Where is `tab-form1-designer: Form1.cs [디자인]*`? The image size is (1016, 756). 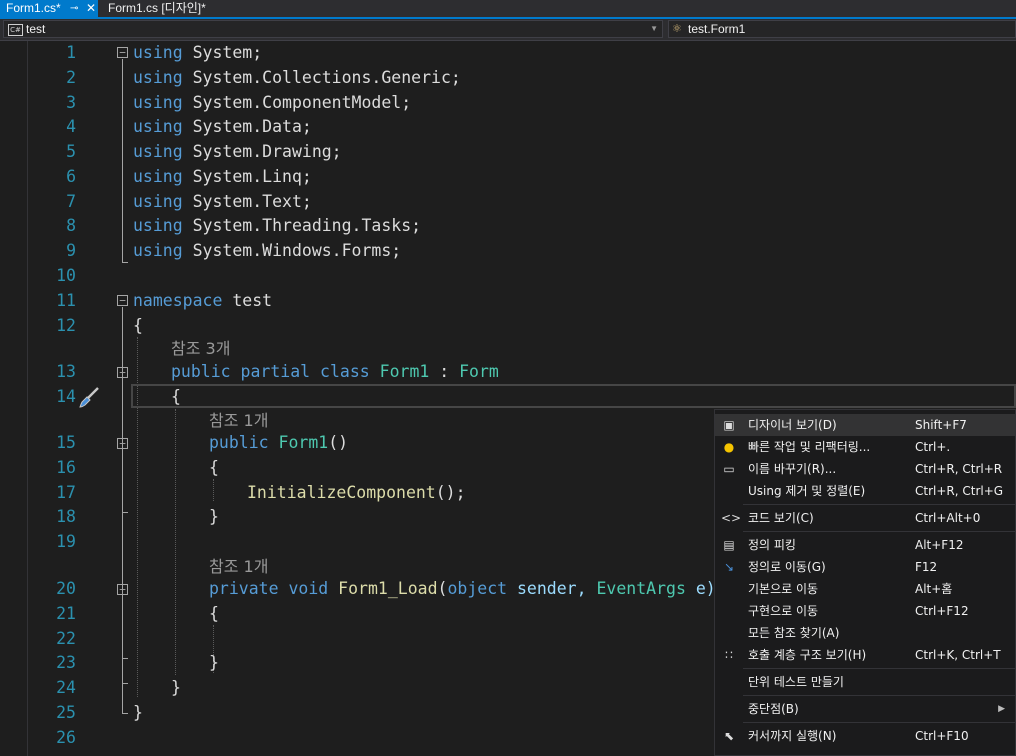
tab-form1-designer: Form1.cs [디자인]* is located at coordinates (157, 8).